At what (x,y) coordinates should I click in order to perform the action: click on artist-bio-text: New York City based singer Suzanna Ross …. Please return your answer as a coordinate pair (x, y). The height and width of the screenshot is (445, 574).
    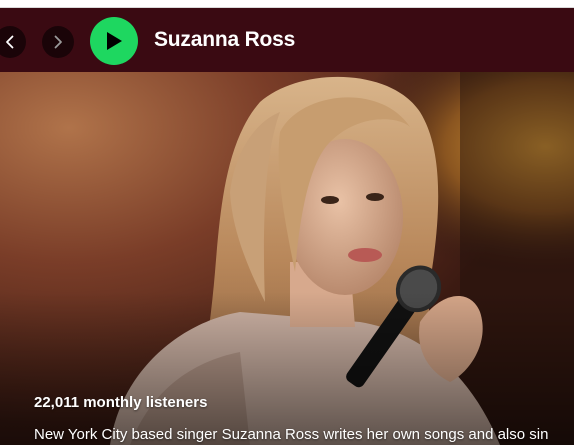
    Looking at the image, I should click on (291, 434).